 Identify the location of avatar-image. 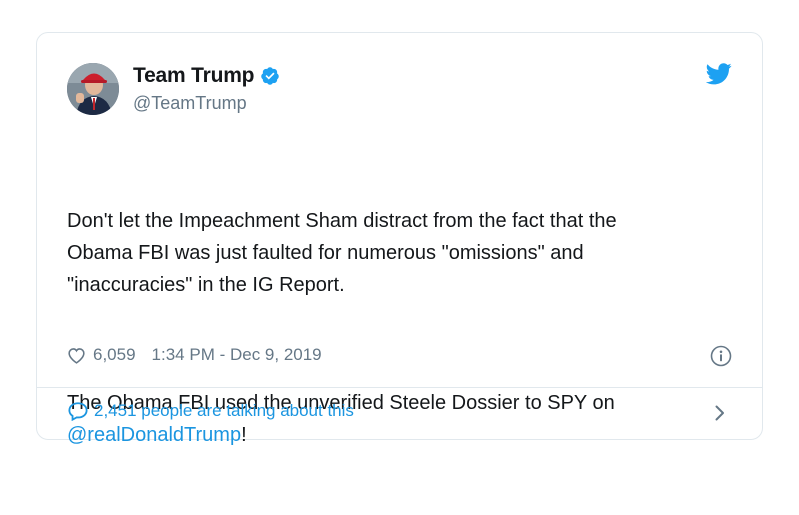
(93, 89).